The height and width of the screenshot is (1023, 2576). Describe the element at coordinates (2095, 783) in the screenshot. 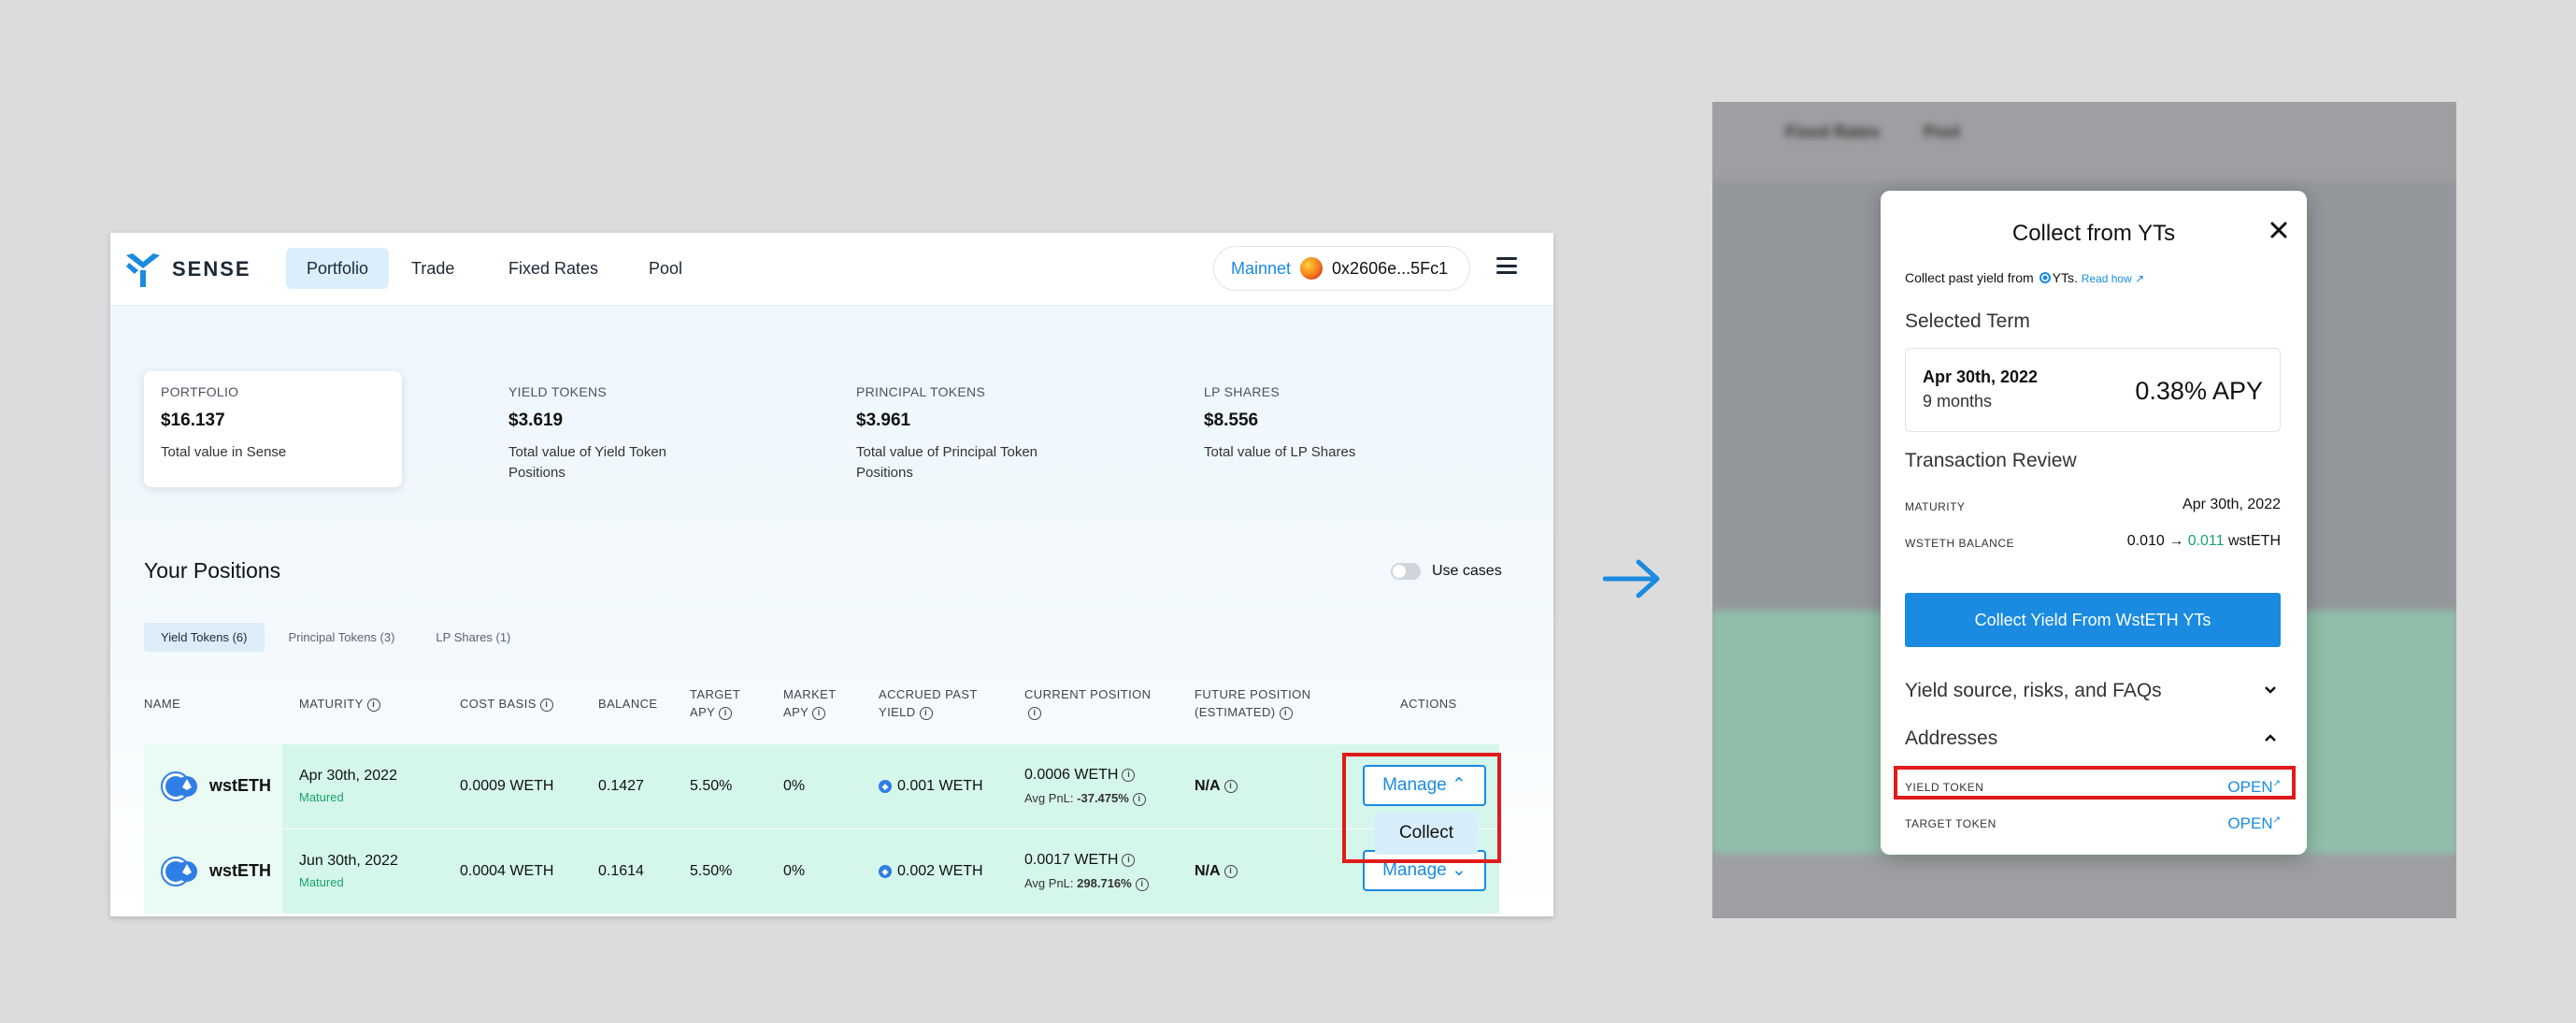

I see `highlight-box-yield-token` at that location.